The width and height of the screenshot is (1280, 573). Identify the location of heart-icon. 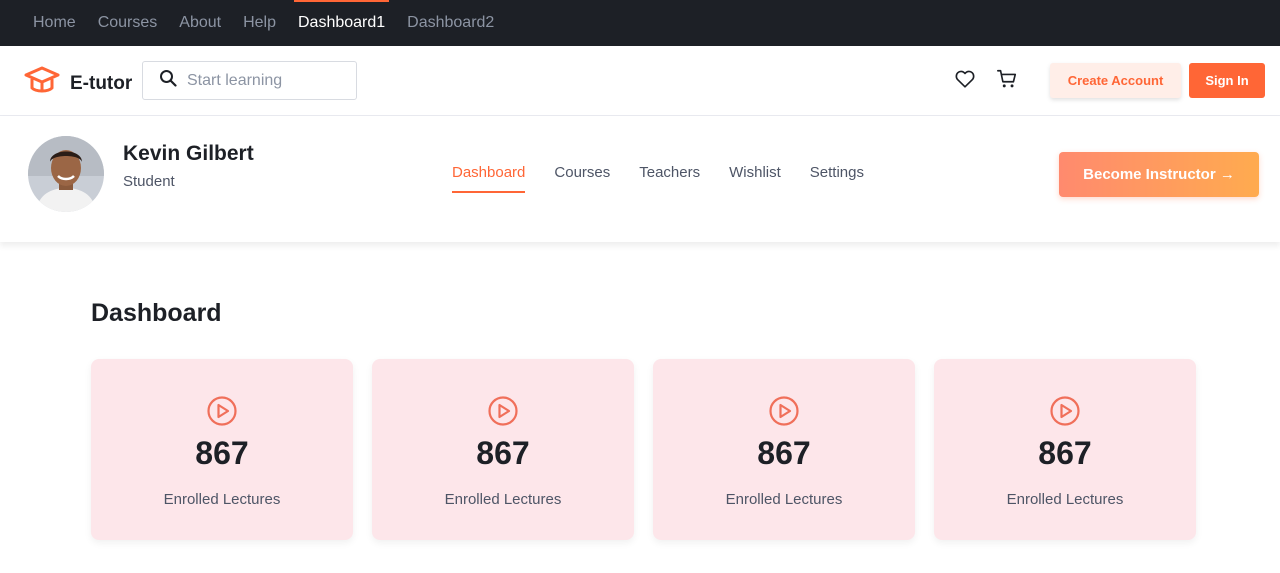
(965, 81).